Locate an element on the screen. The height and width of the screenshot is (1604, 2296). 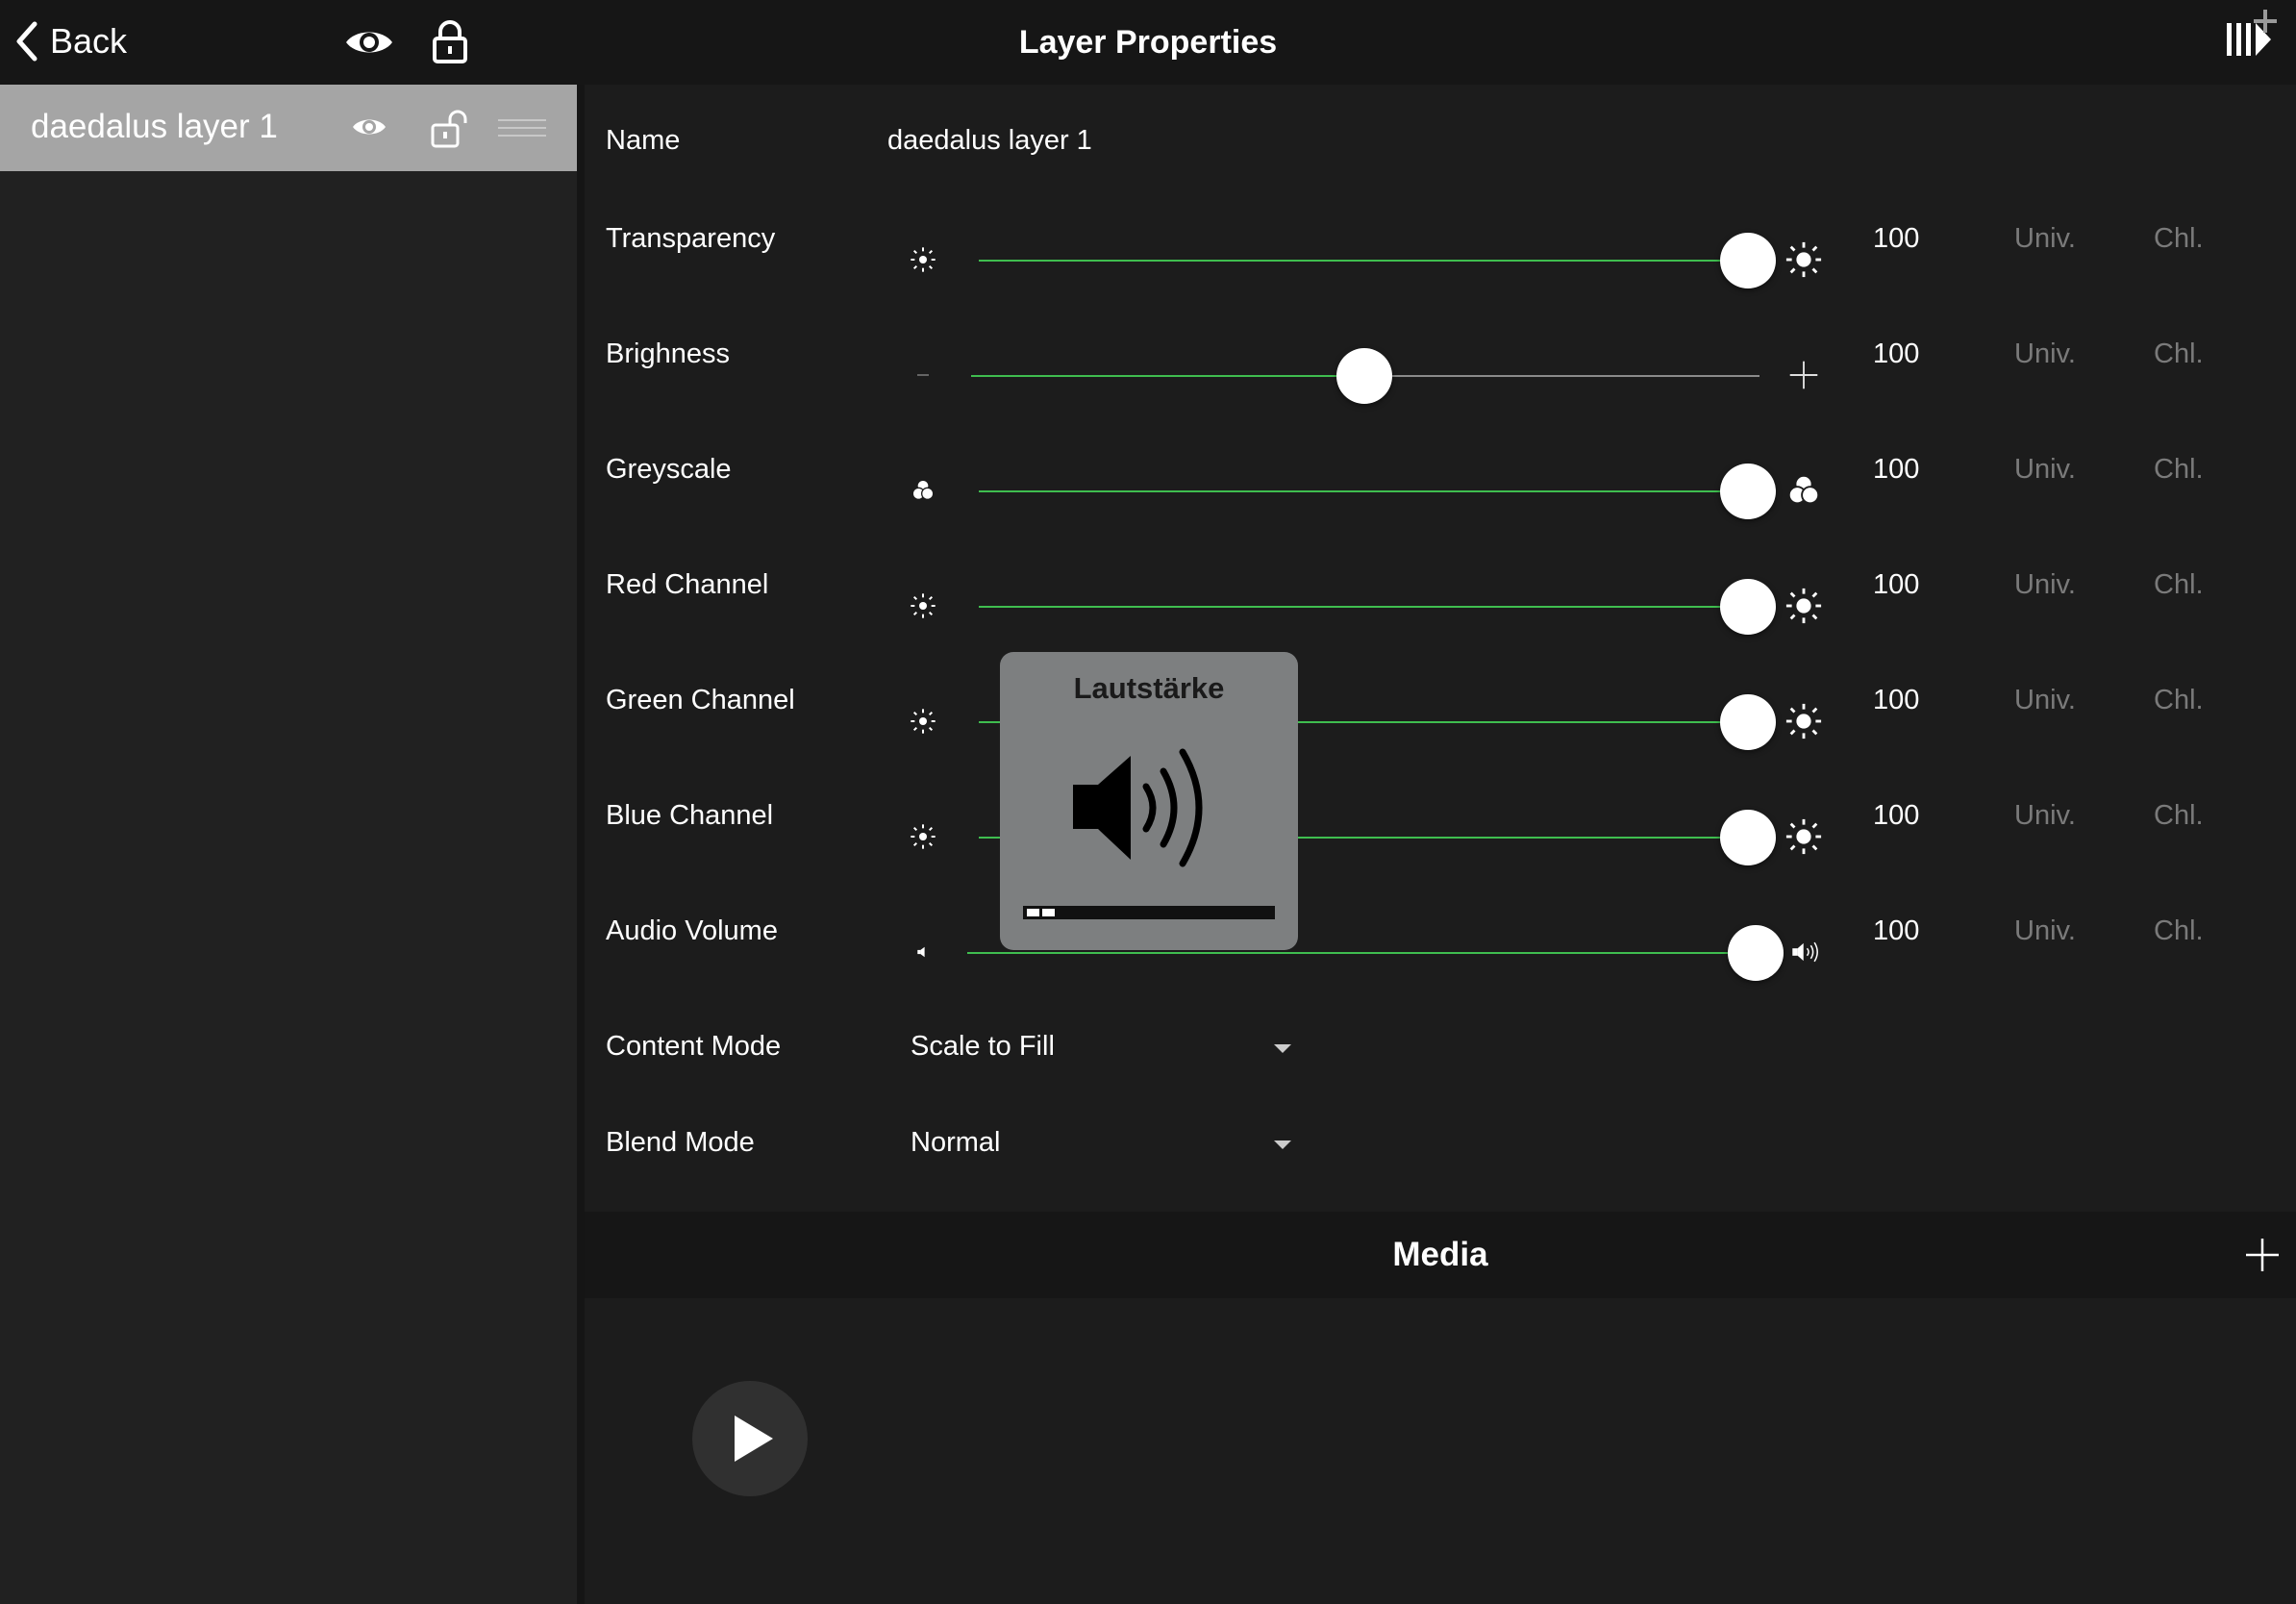
volume-overlay-title: Lautstärke is located at coordinates (1149, 688).